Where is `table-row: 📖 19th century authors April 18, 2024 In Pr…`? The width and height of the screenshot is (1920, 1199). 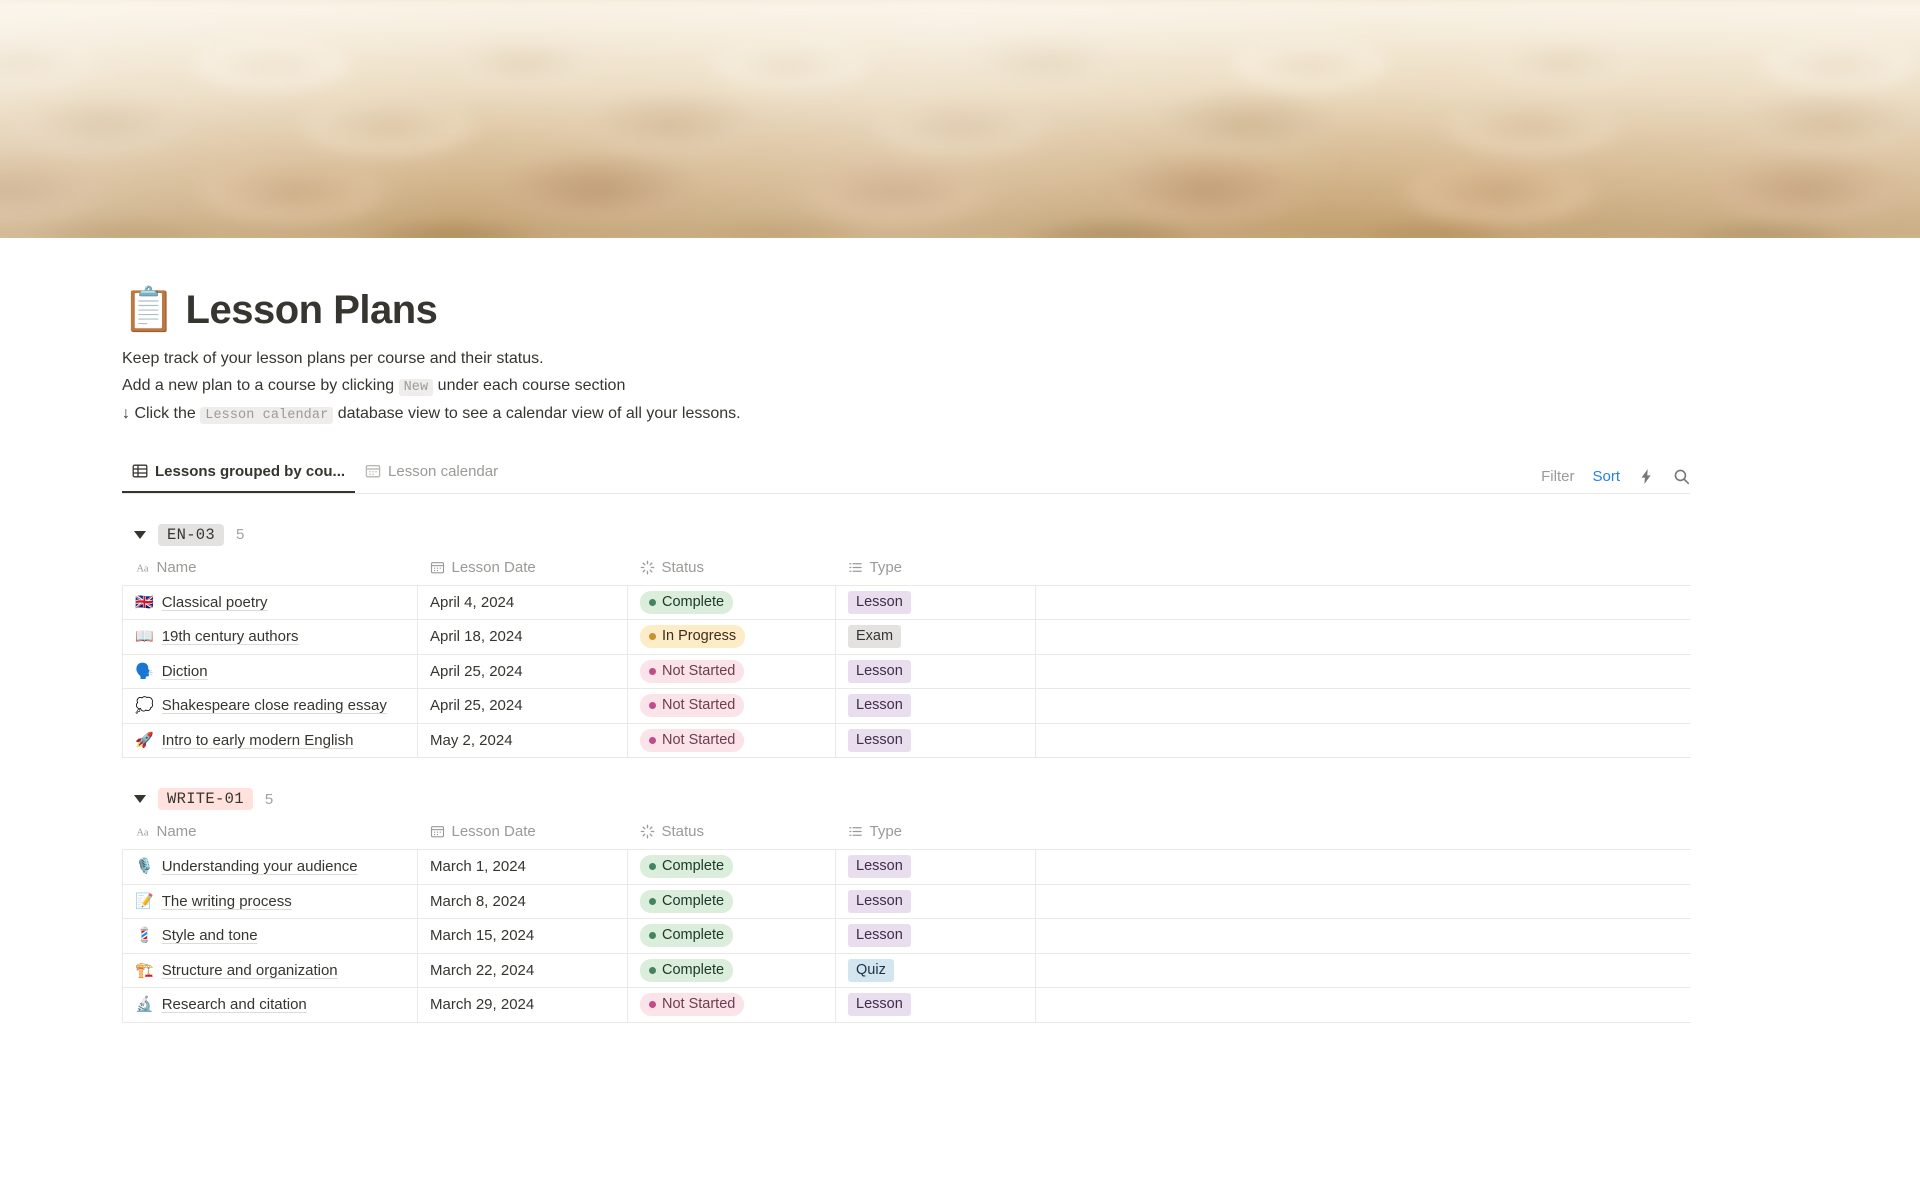
table-row: 📖 19th century authors April 18, 2024 In Pr… is located at coordinates (906, 637).